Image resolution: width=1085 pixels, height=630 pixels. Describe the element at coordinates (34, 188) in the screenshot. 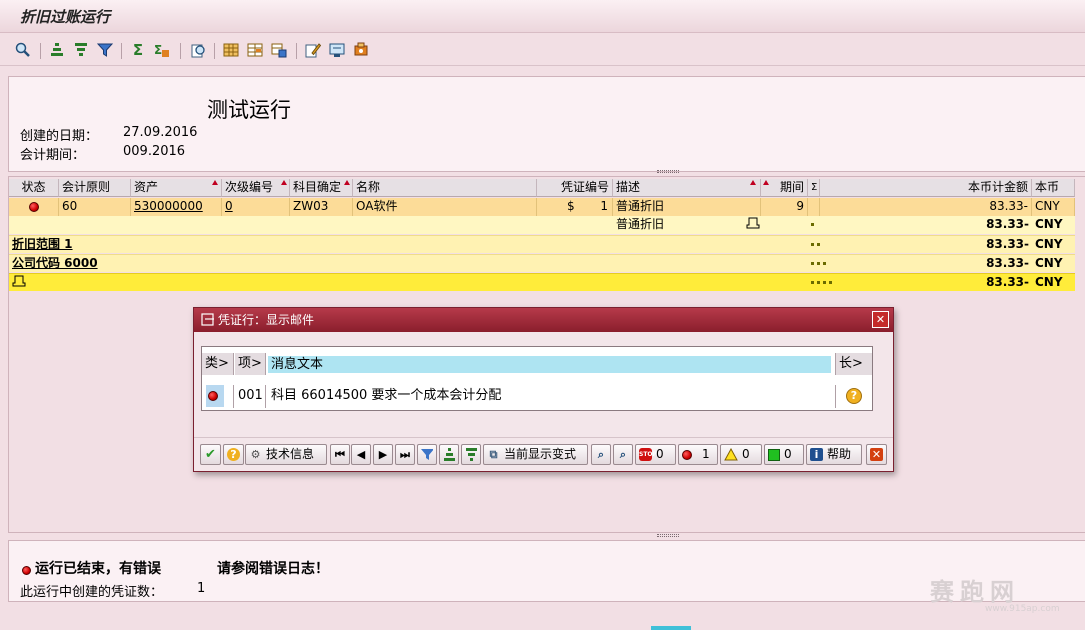

I see `column-header-status: 状态` at that location.